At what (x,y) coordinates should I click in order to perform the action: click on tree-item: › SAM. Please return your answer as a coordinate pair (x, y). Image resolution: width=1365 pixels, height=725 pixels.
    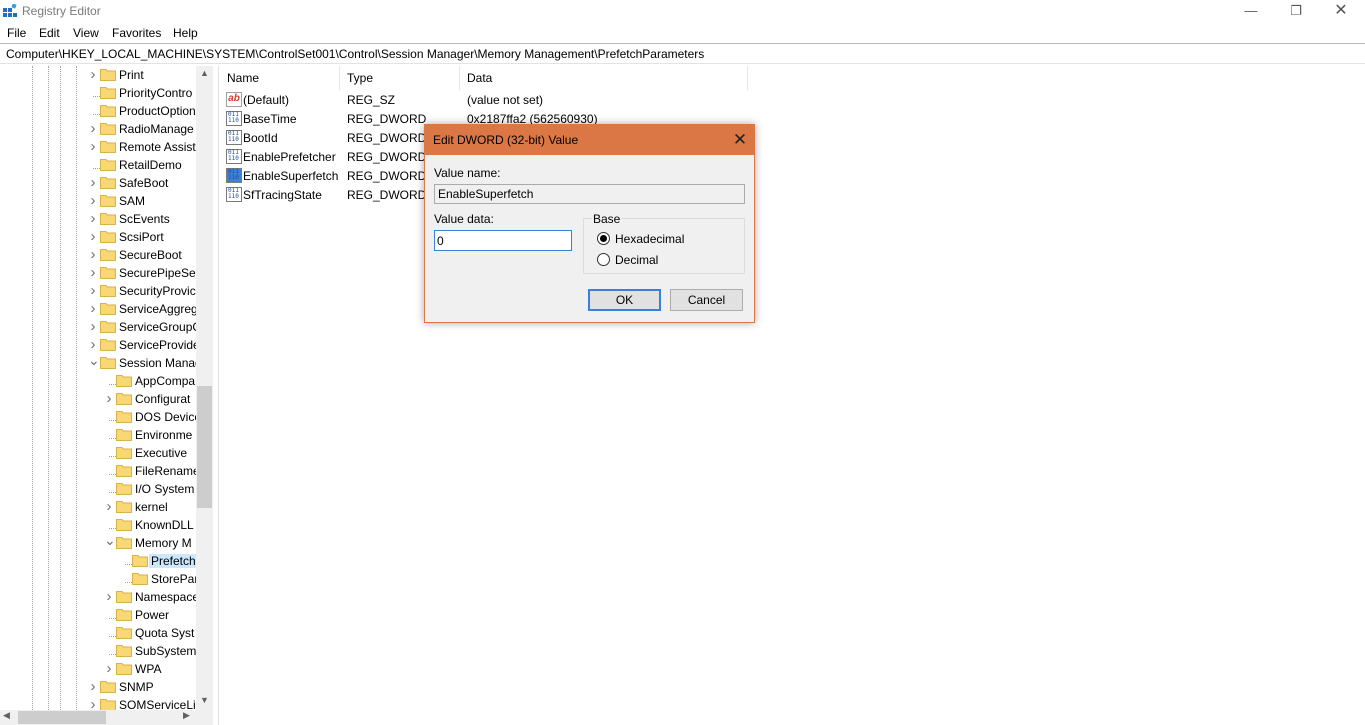
    Looking at the image, I should click on (150, 201).